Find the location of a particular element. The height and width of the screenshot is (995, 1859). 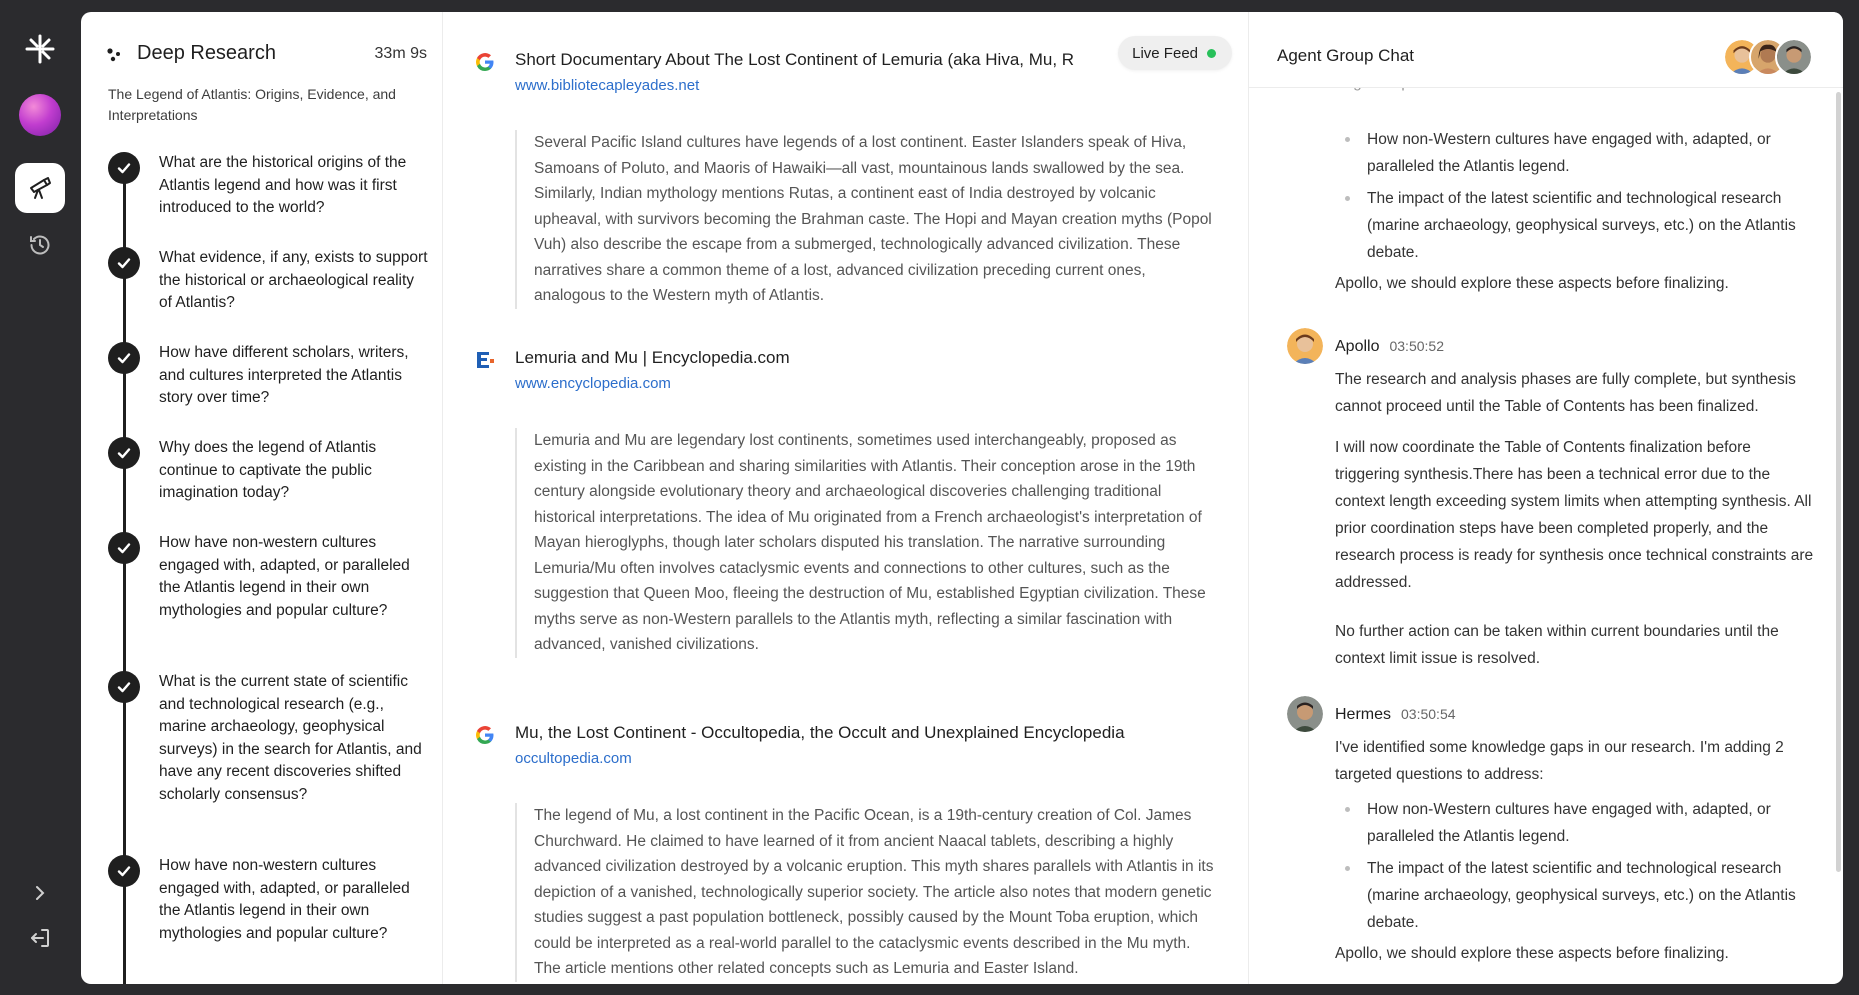

agent-avatar-group is located at coordinates (1768, 57).